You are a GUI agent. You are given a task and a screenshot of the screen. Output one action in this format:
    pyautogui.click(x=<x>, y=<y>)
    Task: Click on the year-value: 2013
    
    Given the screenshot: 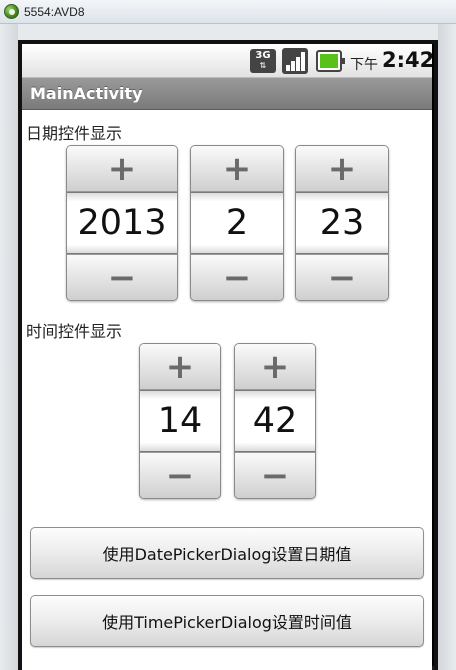 What is the action you would take?
    pyautogui.click(x=122, y=223)
    